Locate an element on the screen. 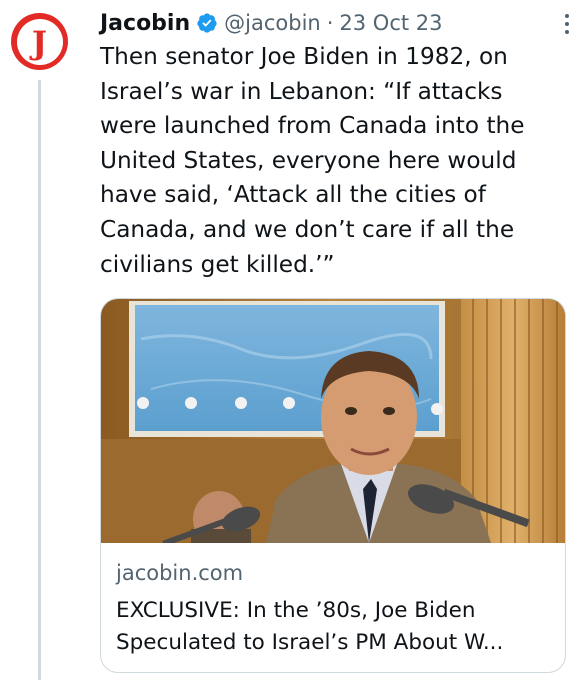 Image resolution: width=584 pixels, height=680 pixels. tweet-header: Jacobin @jacobin · 23 Oct 23 is located at coordinates (271, 23).